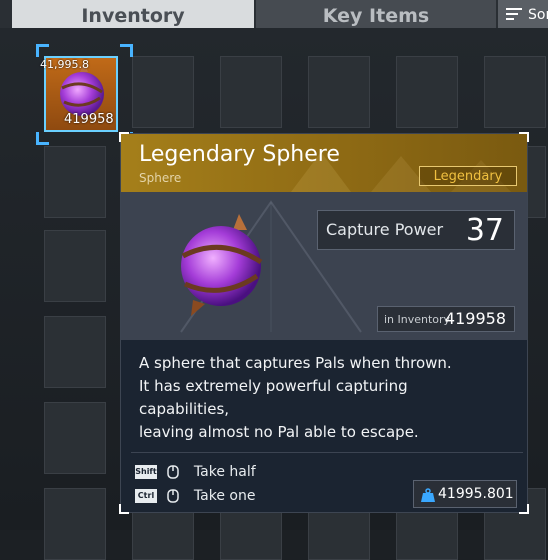 The height and width of the screenshot is (560, 548). What do you see at coordinates (475, 318) in the screenshot?
I see `in-inventory-value: 419958` at bounding box center [475, 318].